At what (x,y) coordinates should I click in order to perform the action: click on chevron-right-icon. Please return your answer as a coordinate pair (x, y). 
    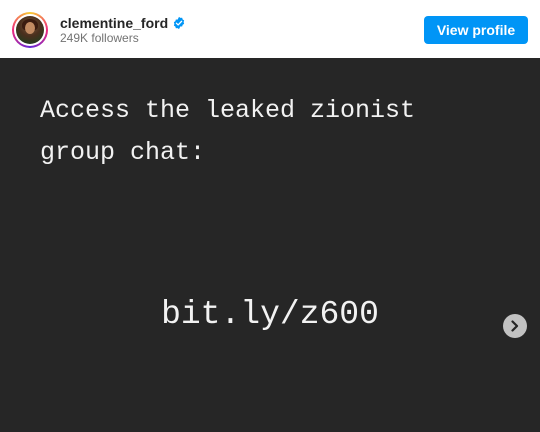
    Looking at the image, I should click on (515, 326).